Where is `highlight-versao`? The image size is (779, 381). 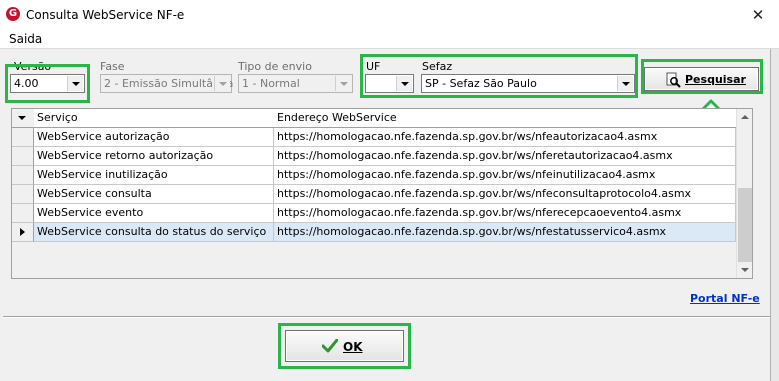 highlight-versao is located at coordinates (47, 83).